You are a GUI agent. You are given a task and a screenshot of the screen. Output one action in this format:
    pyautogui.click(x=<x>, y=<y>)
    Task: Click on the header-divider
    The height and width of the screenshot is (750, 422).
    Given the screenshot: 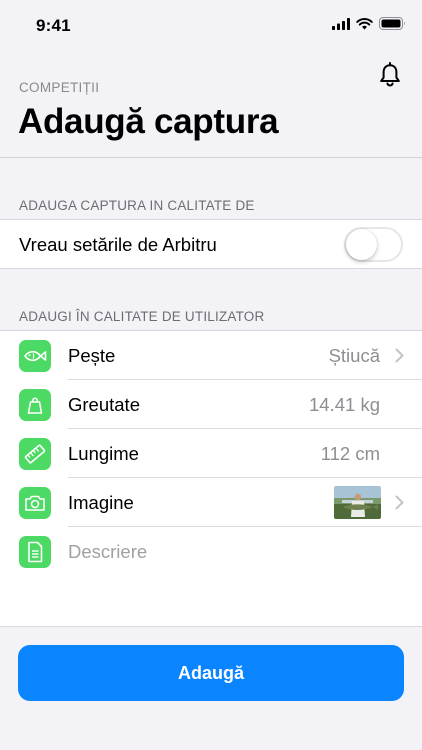 What is the action you would take?
    pyautogui.click(x=211, y=157)
    